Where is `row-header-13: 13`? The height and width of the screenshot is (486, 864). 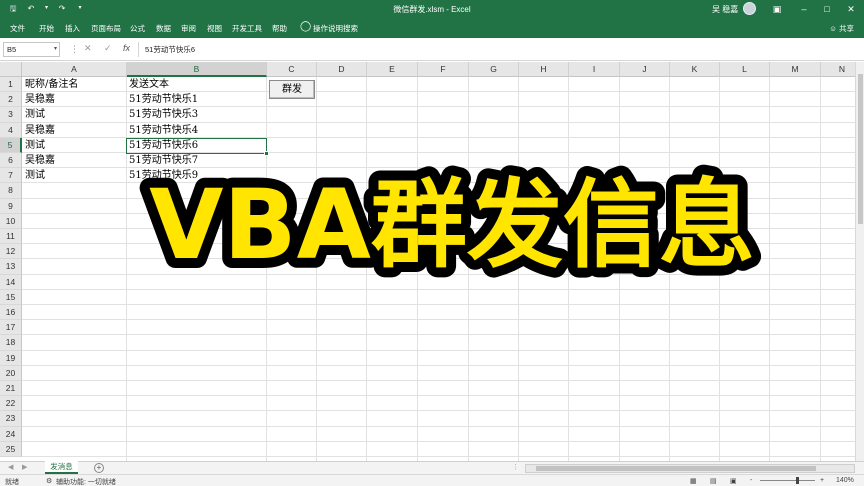 row-header-13: 13 is located at coordinates (11, 267).